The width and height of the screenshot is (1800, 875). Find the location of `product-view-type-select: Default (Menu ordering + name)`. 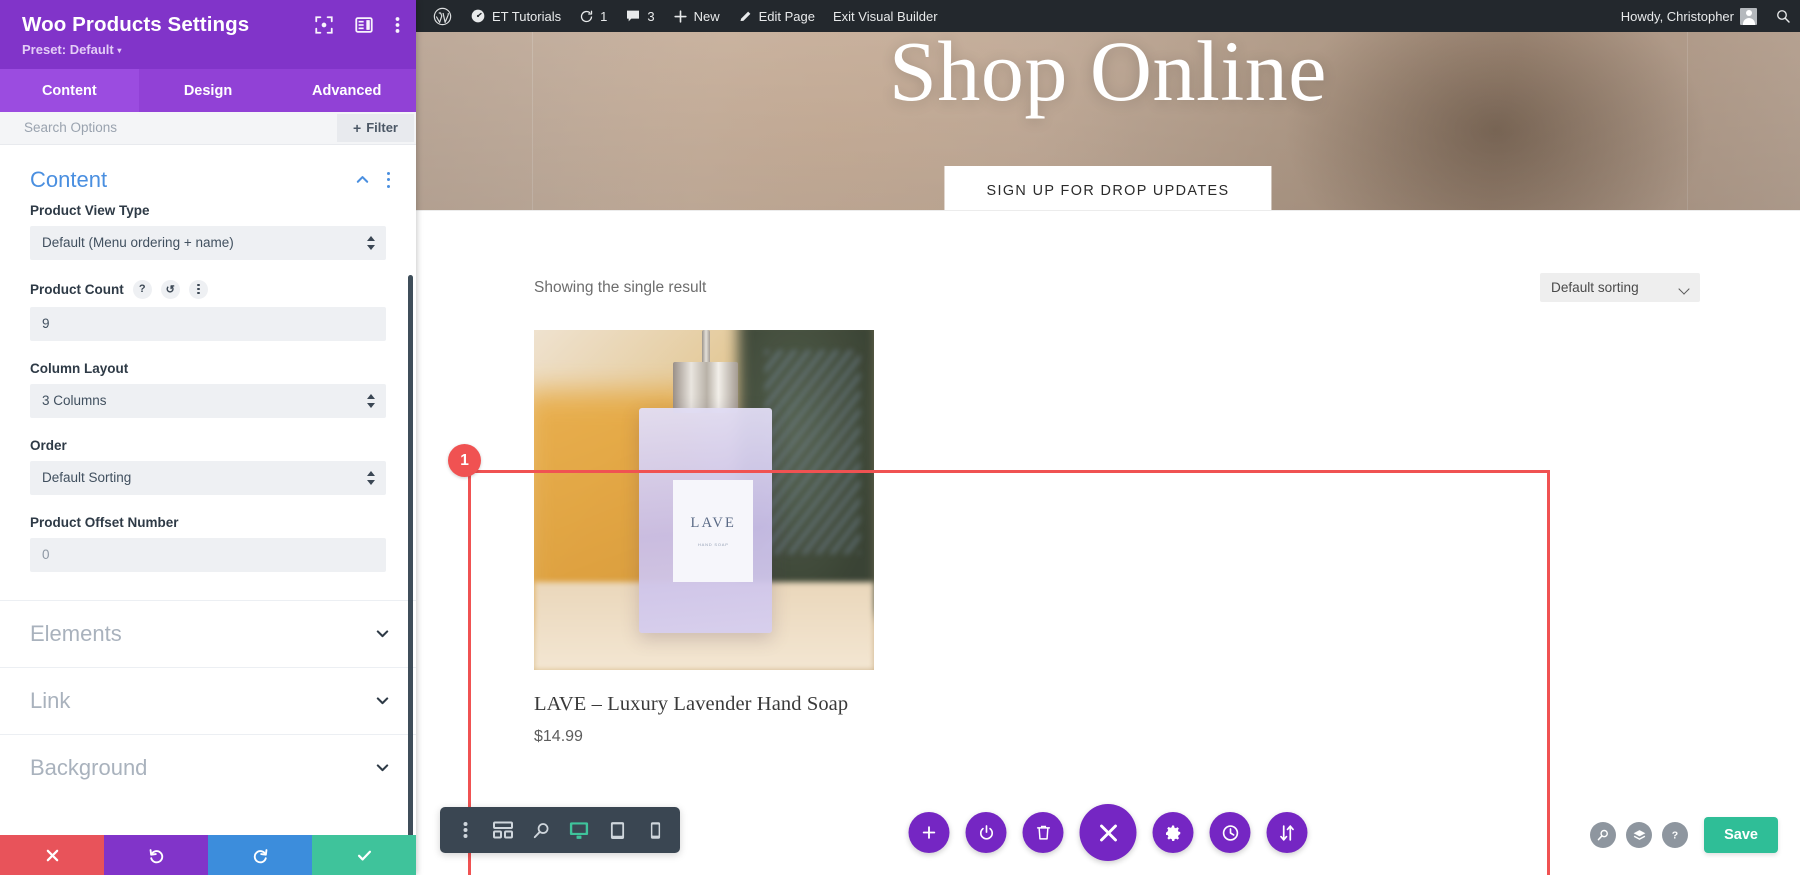

product-view-type-select: Default (Menu ordering + name) is located at coordinates (208, 242).